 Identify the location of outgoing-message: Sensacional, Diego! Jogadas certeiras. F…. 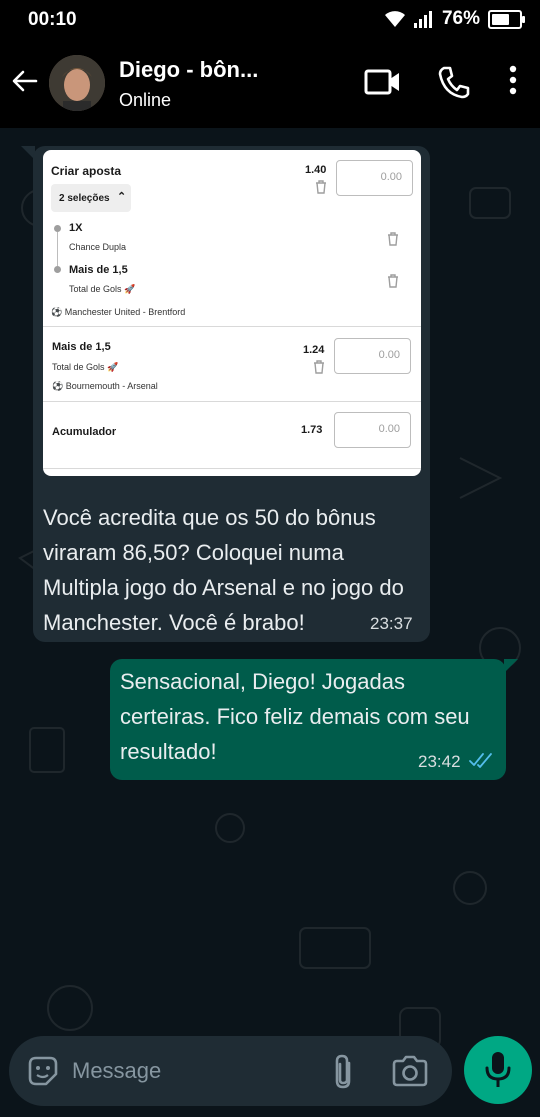
(308, 719).